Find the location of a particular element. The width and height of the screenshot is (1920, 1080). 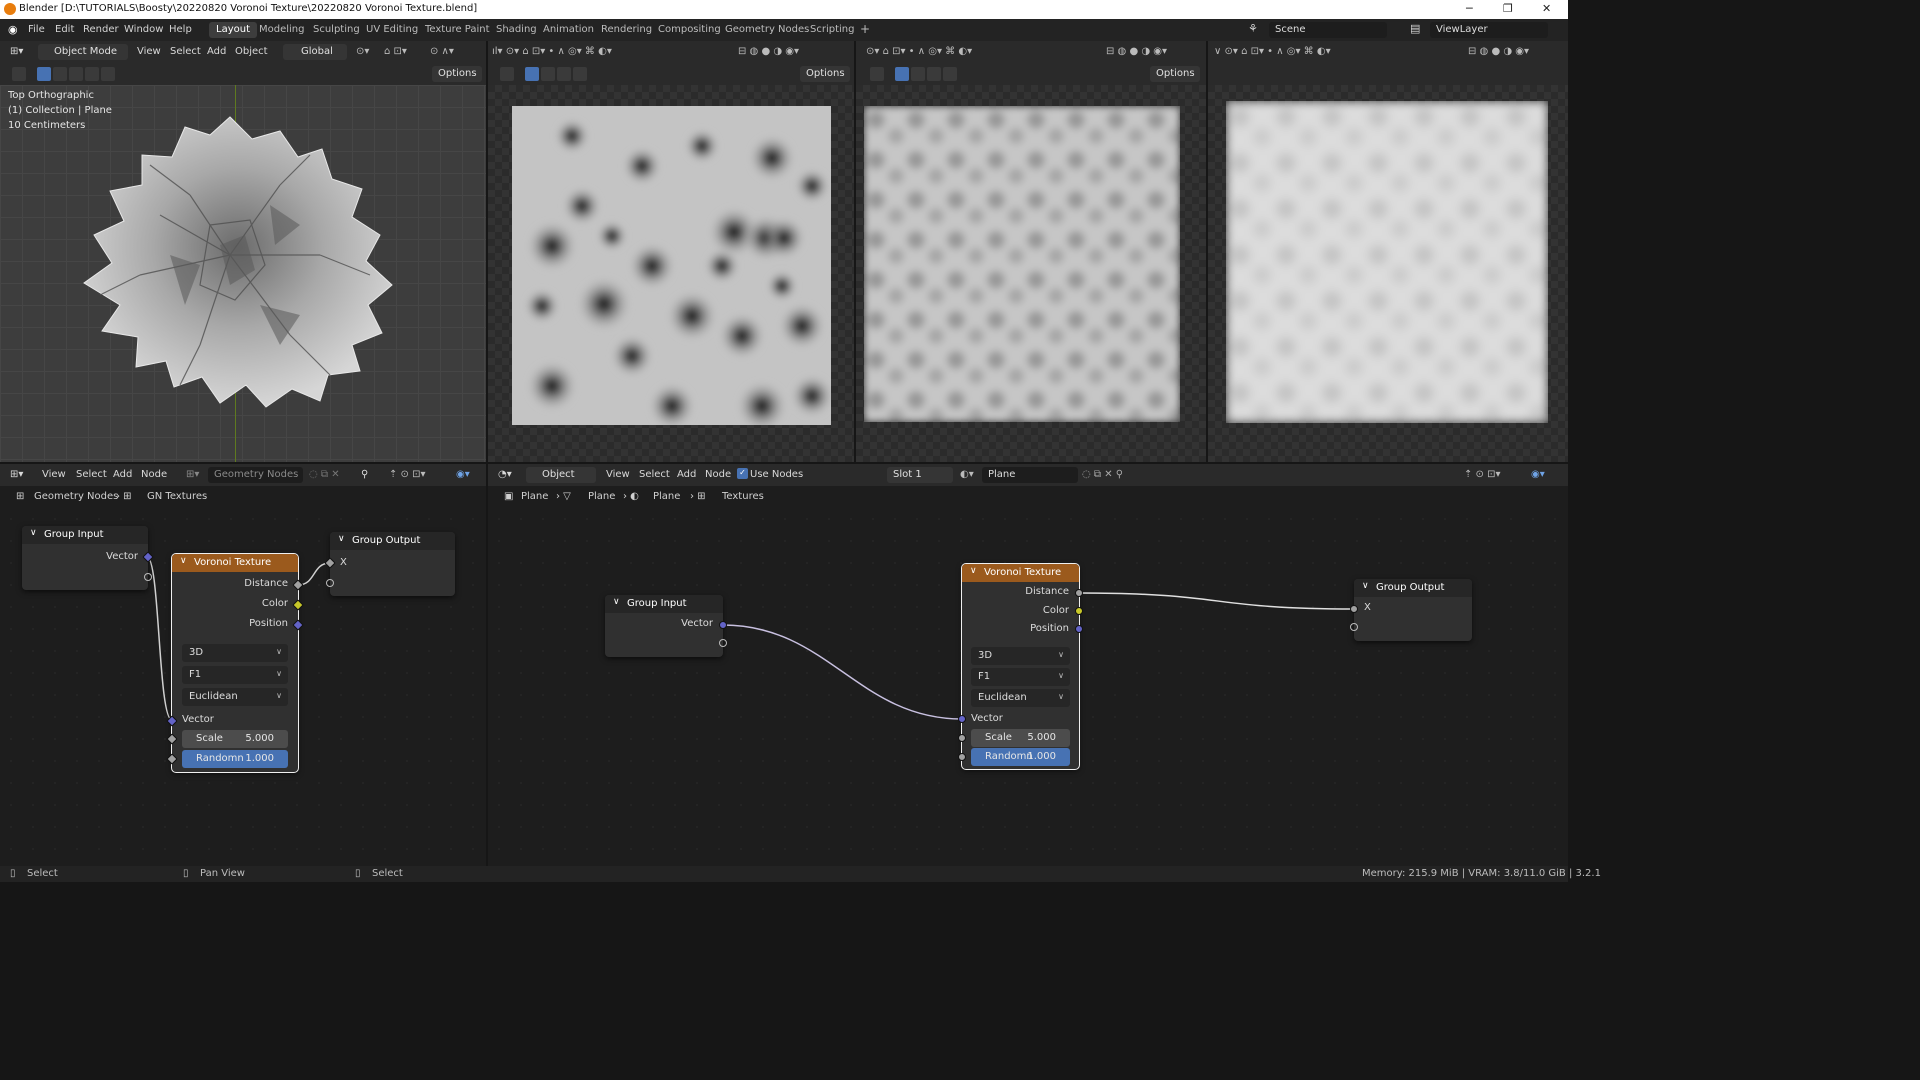

group-input-header: ∨ Group Input is located at coordinates (664, 604).